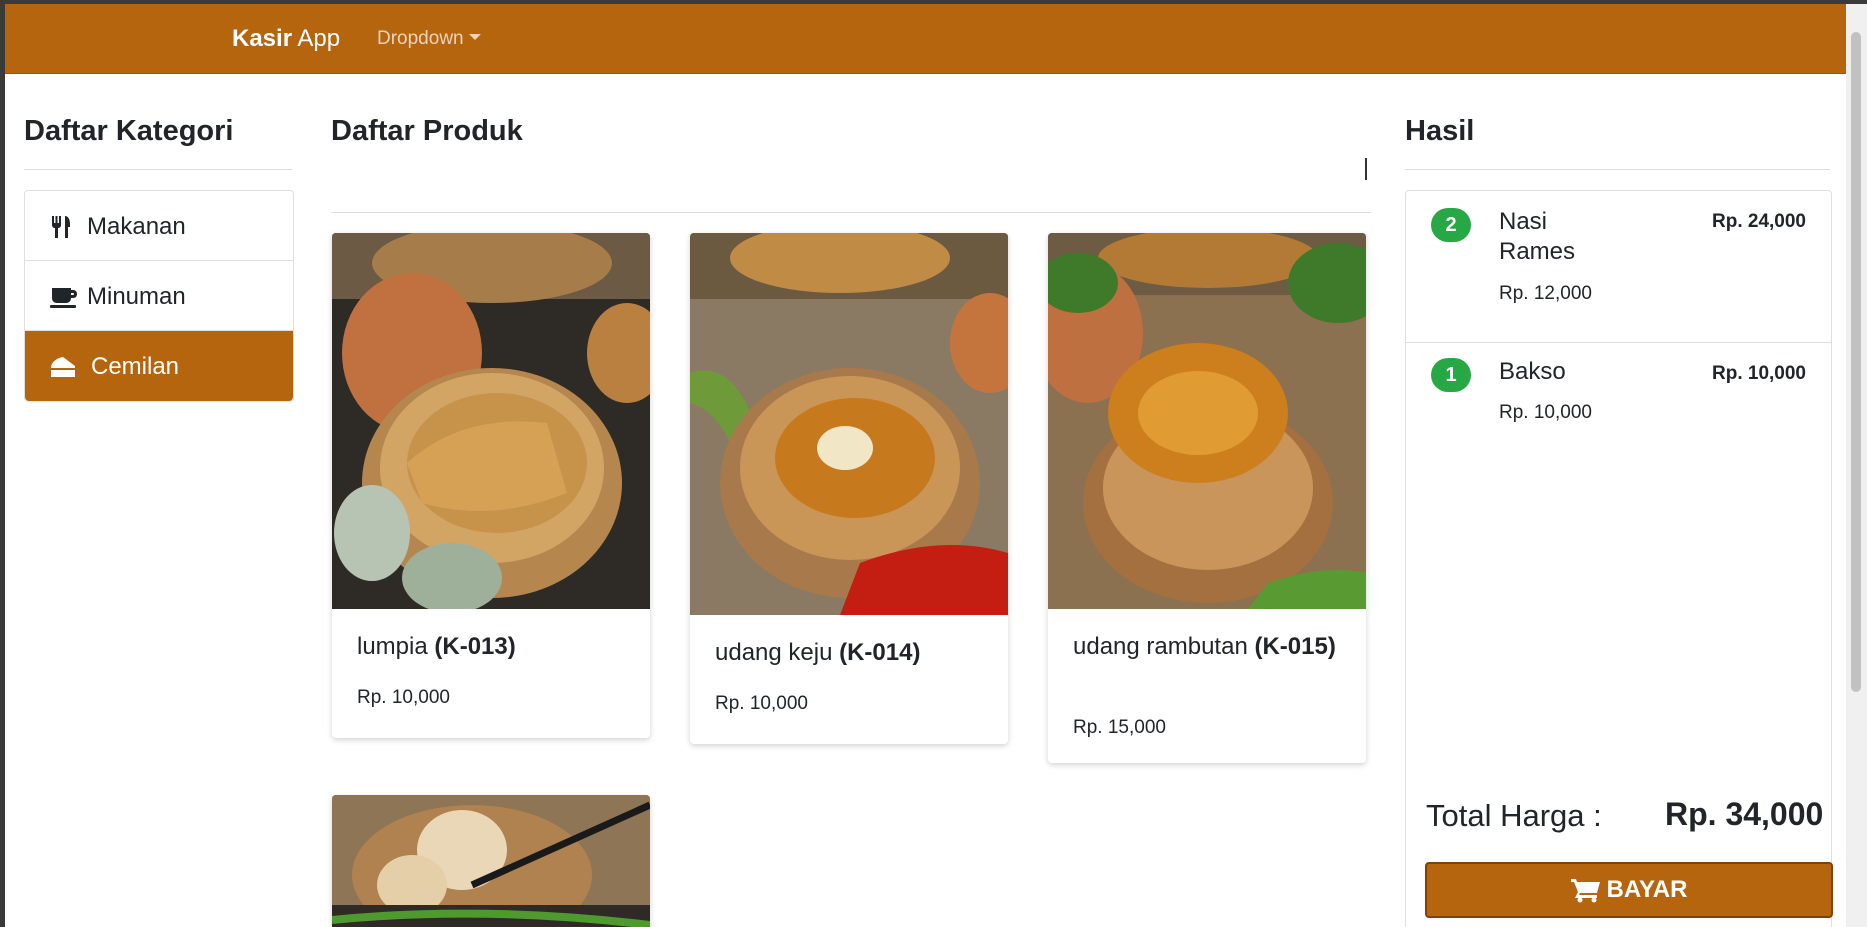 The image size is (1867, 927). I want to click on category-item-makanan: Makanan, so click(159, 226).